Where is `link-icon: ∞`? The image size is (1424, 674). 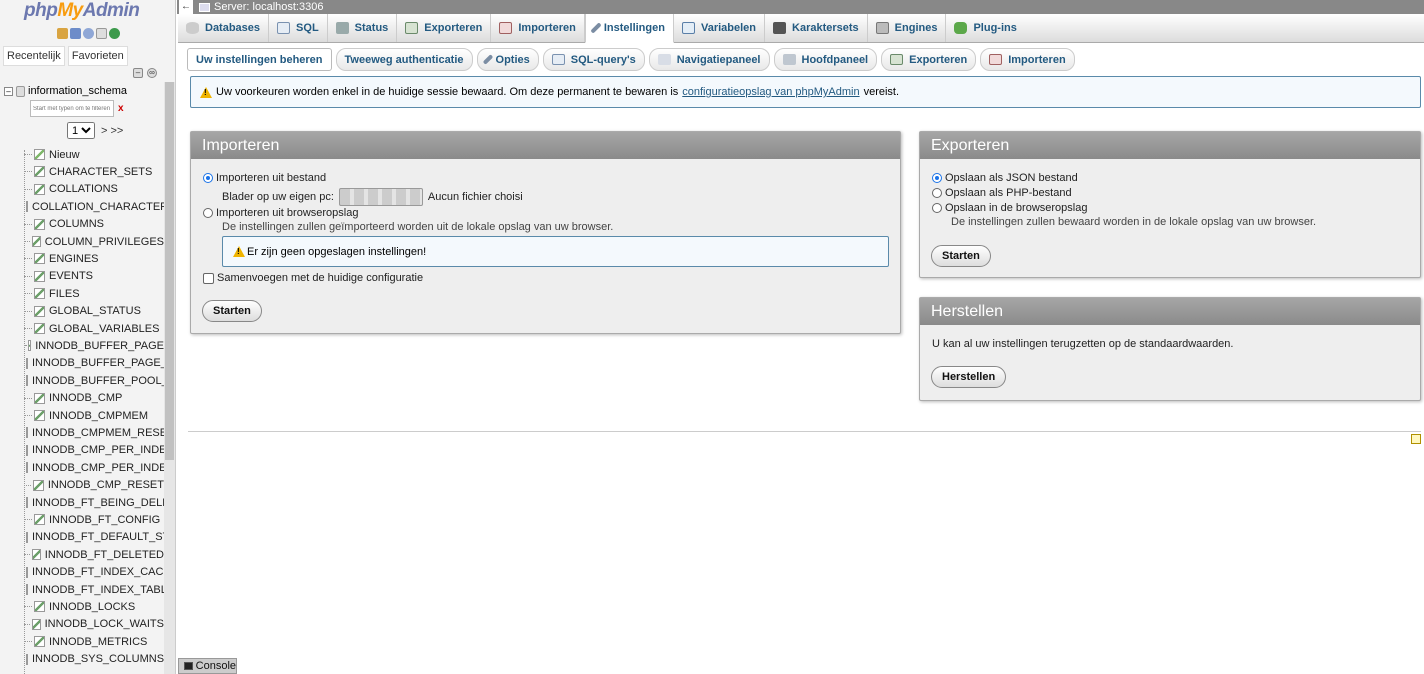
link-icon: ∞ is located at coordinates (152, 73).